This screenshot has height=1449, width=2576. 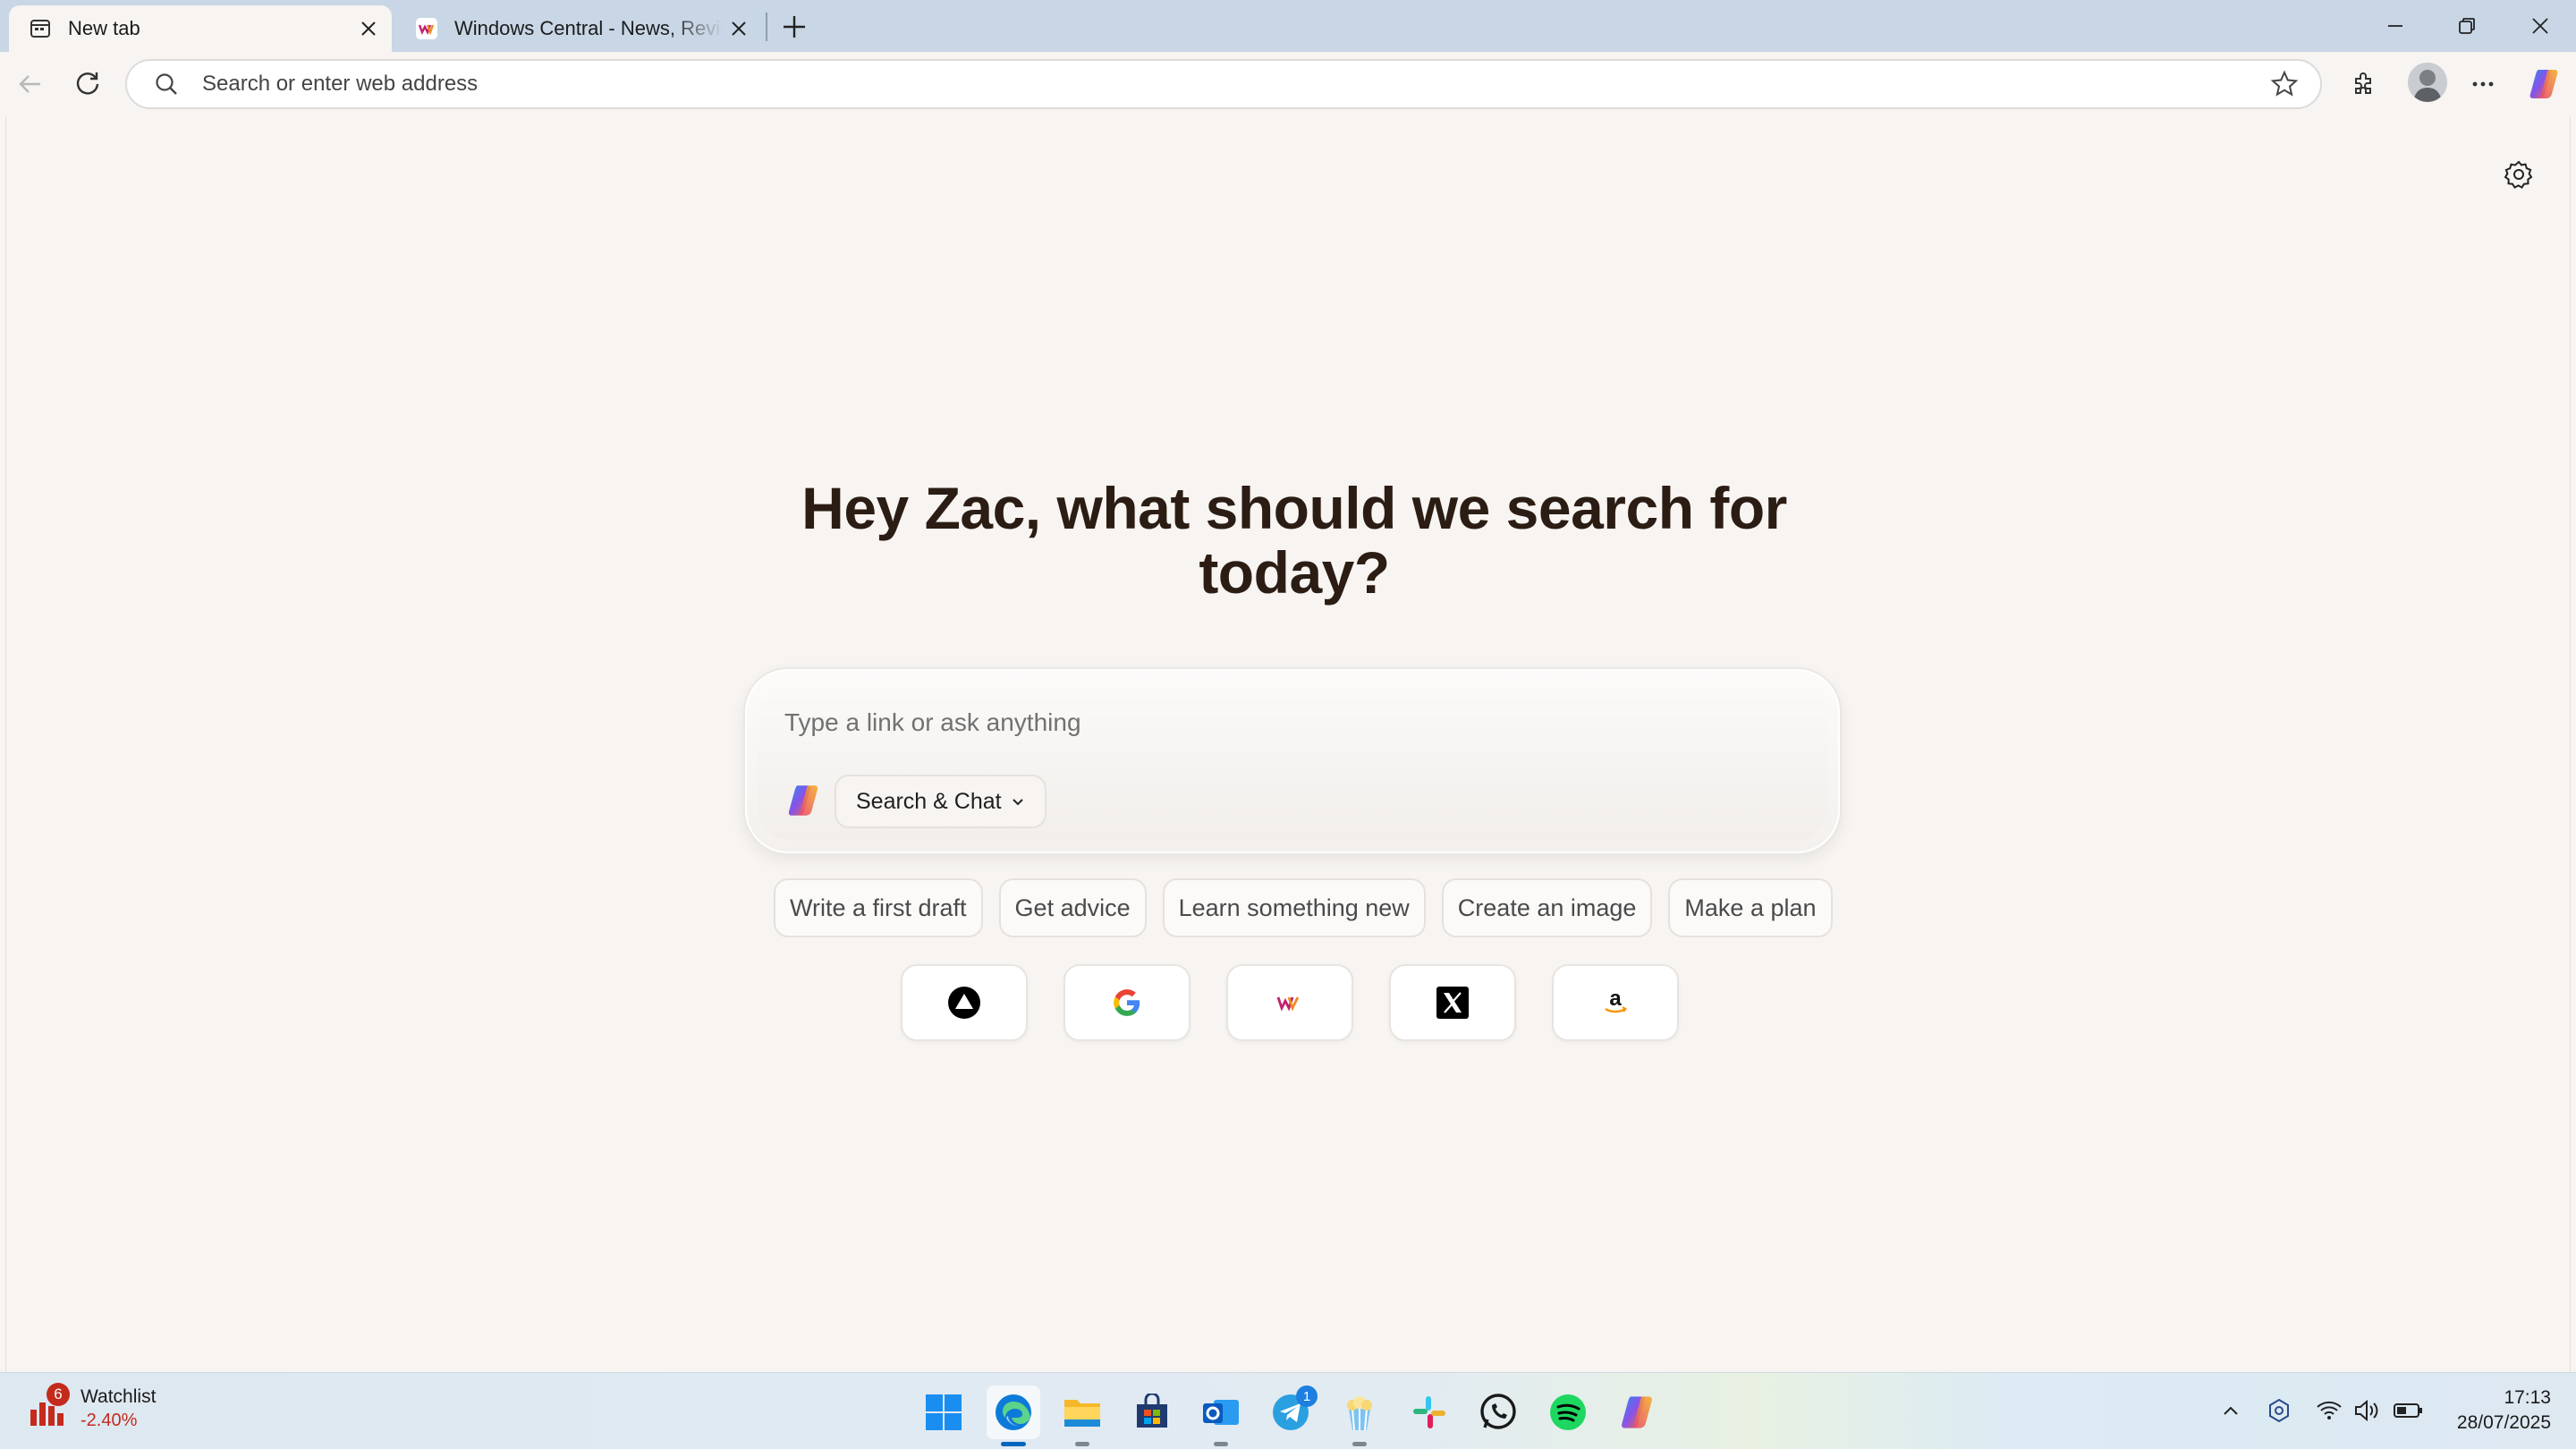 What do you see at coordinates (58, 1394) in the screenshot?
I see `notification-badge: 6` at bounding box center [58, 1394].